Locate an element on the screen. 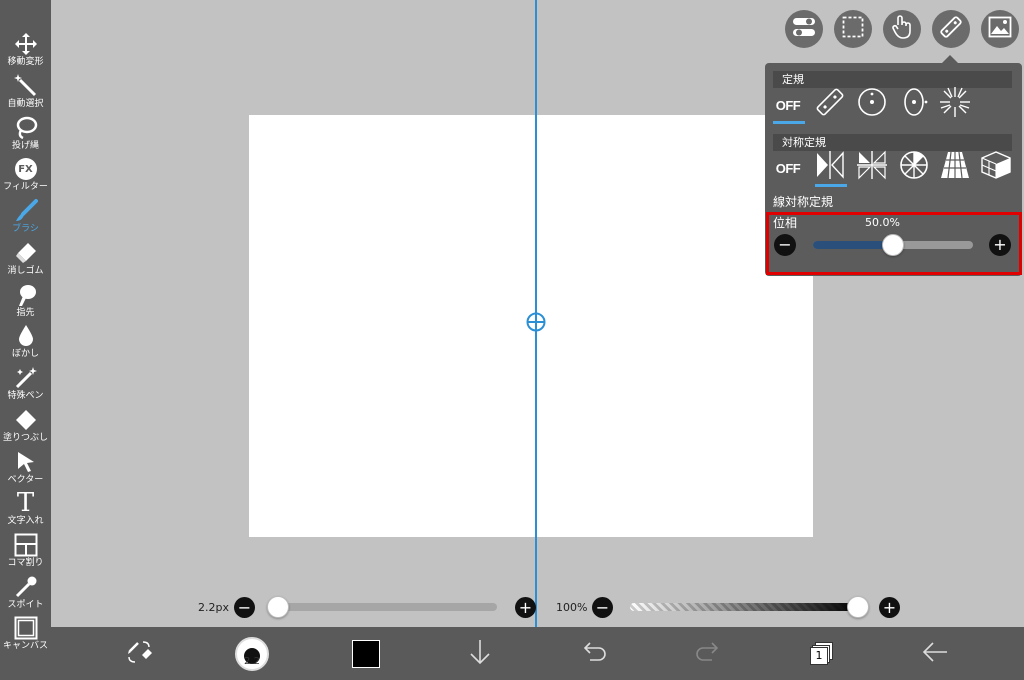 The height and width of the screenshot is (680, 1024). layers-button: 1 is located at coordinates (822, 653).